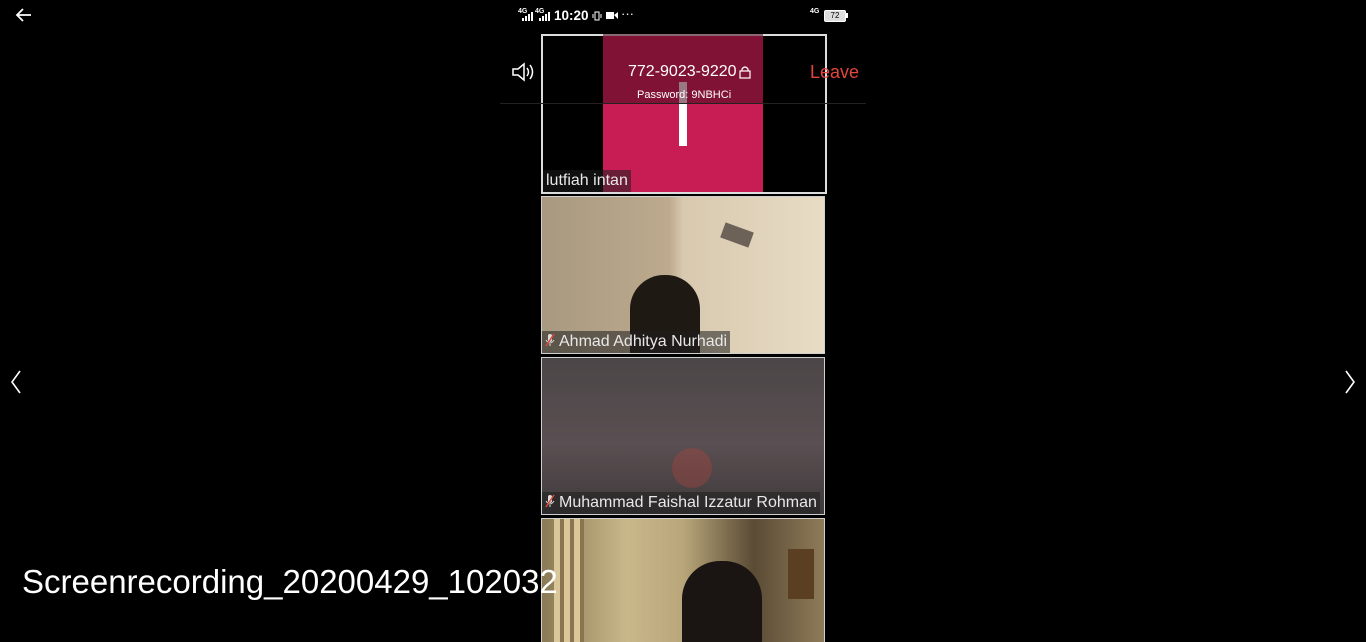 The image size is (1366, 642). I want to click on speaker-icon, so click(523, 72).